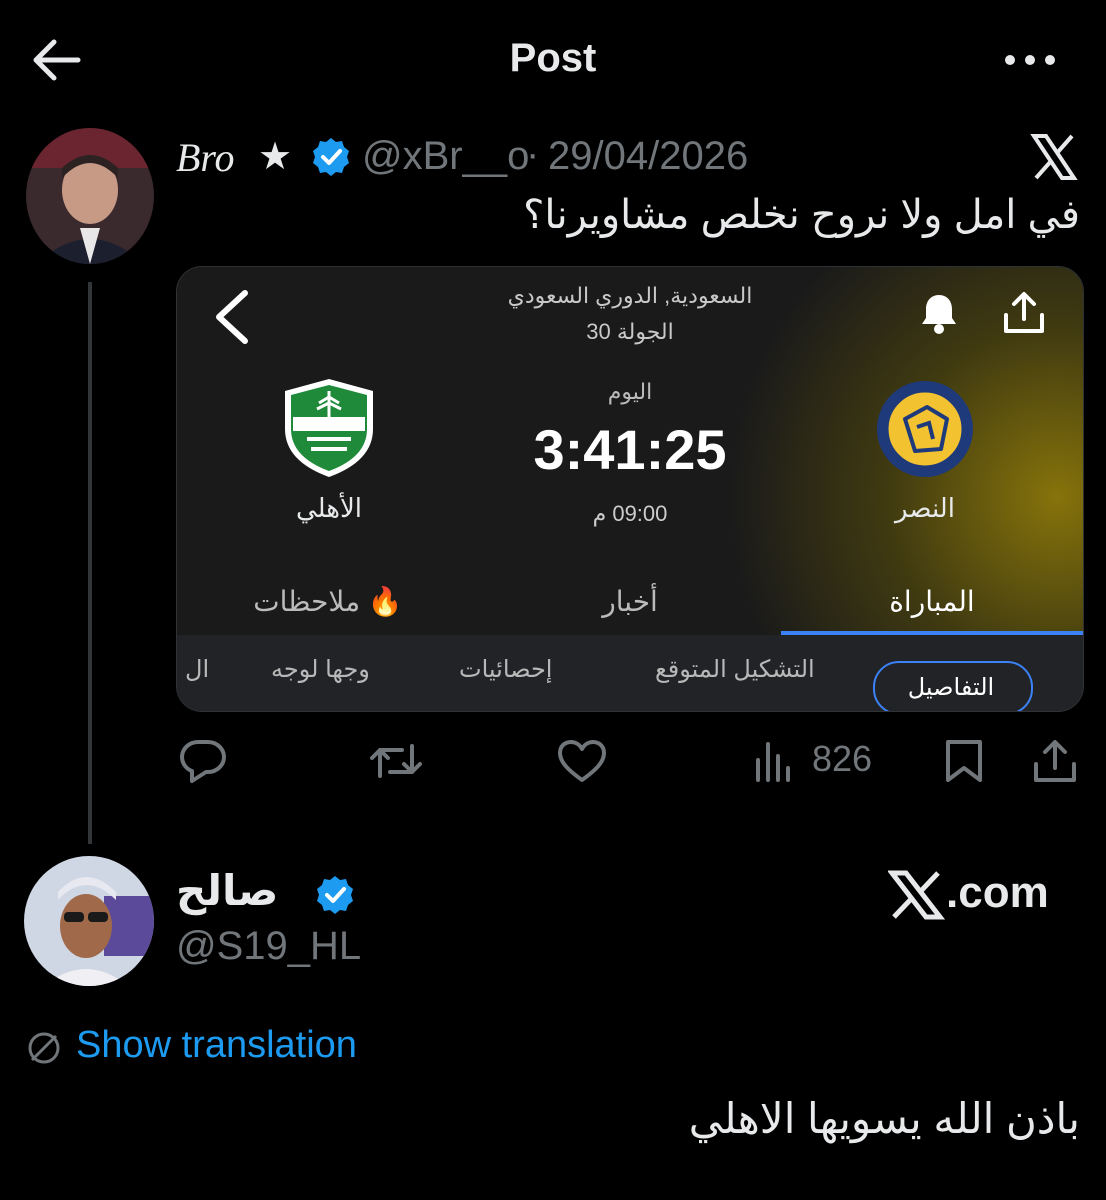 Image resolution: width=1106 pixels, height=1200 pixels. Describe the element at coordinates (216, 1045) in the screenshot. I see `show-translation-link: Show translation` at that location.